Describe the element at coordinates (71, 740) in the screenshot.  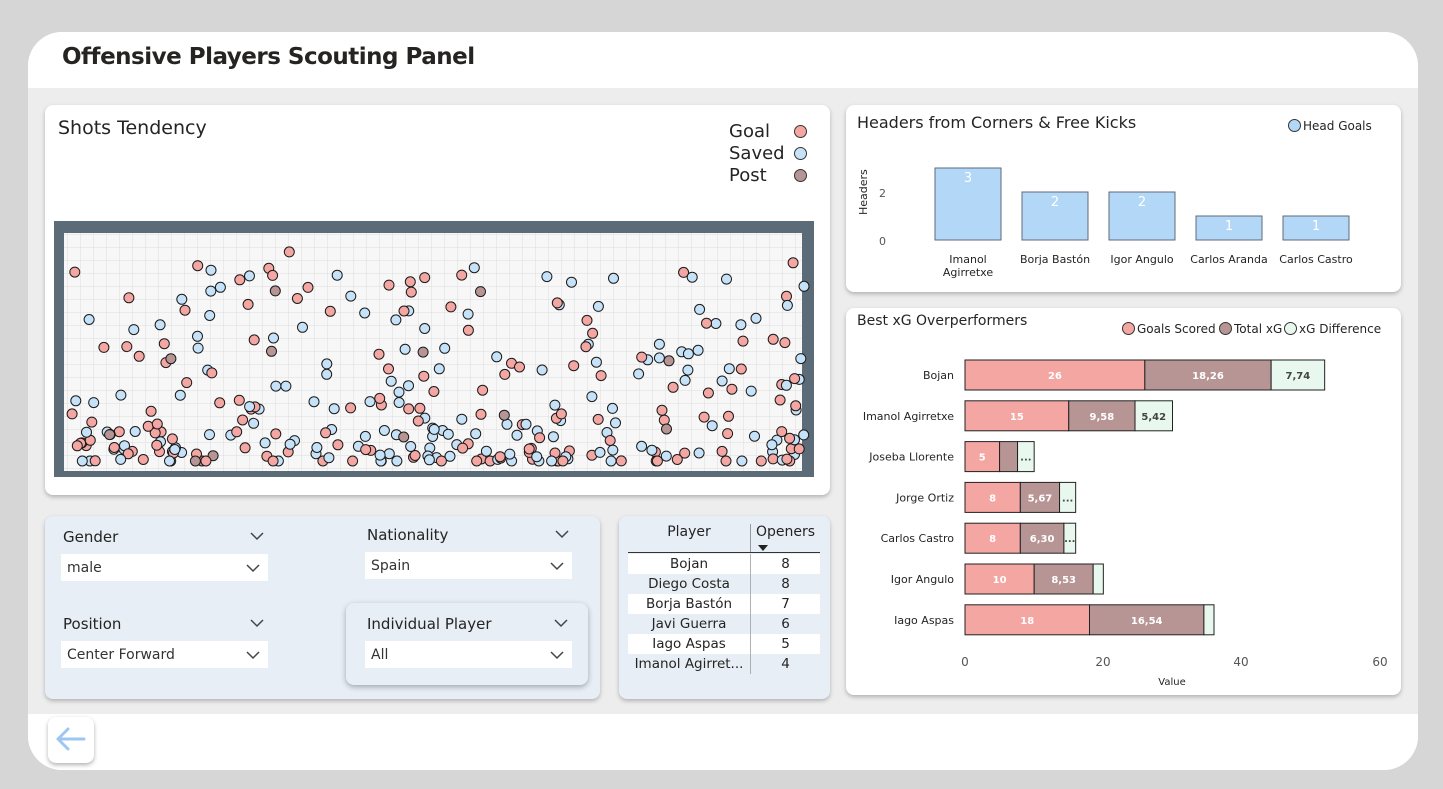
I see `back-button` at that location.